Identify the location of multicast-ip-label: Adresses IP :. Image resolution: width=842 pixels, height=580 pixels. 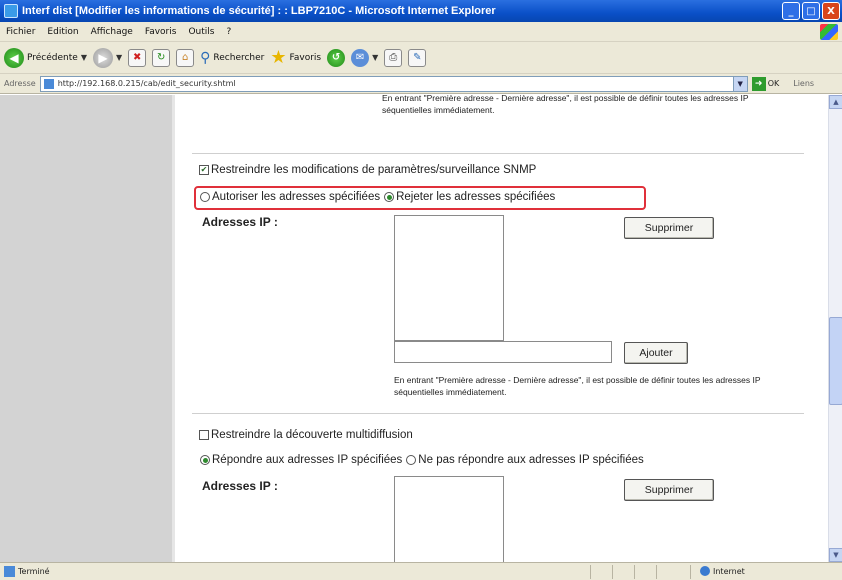
(240, 486).